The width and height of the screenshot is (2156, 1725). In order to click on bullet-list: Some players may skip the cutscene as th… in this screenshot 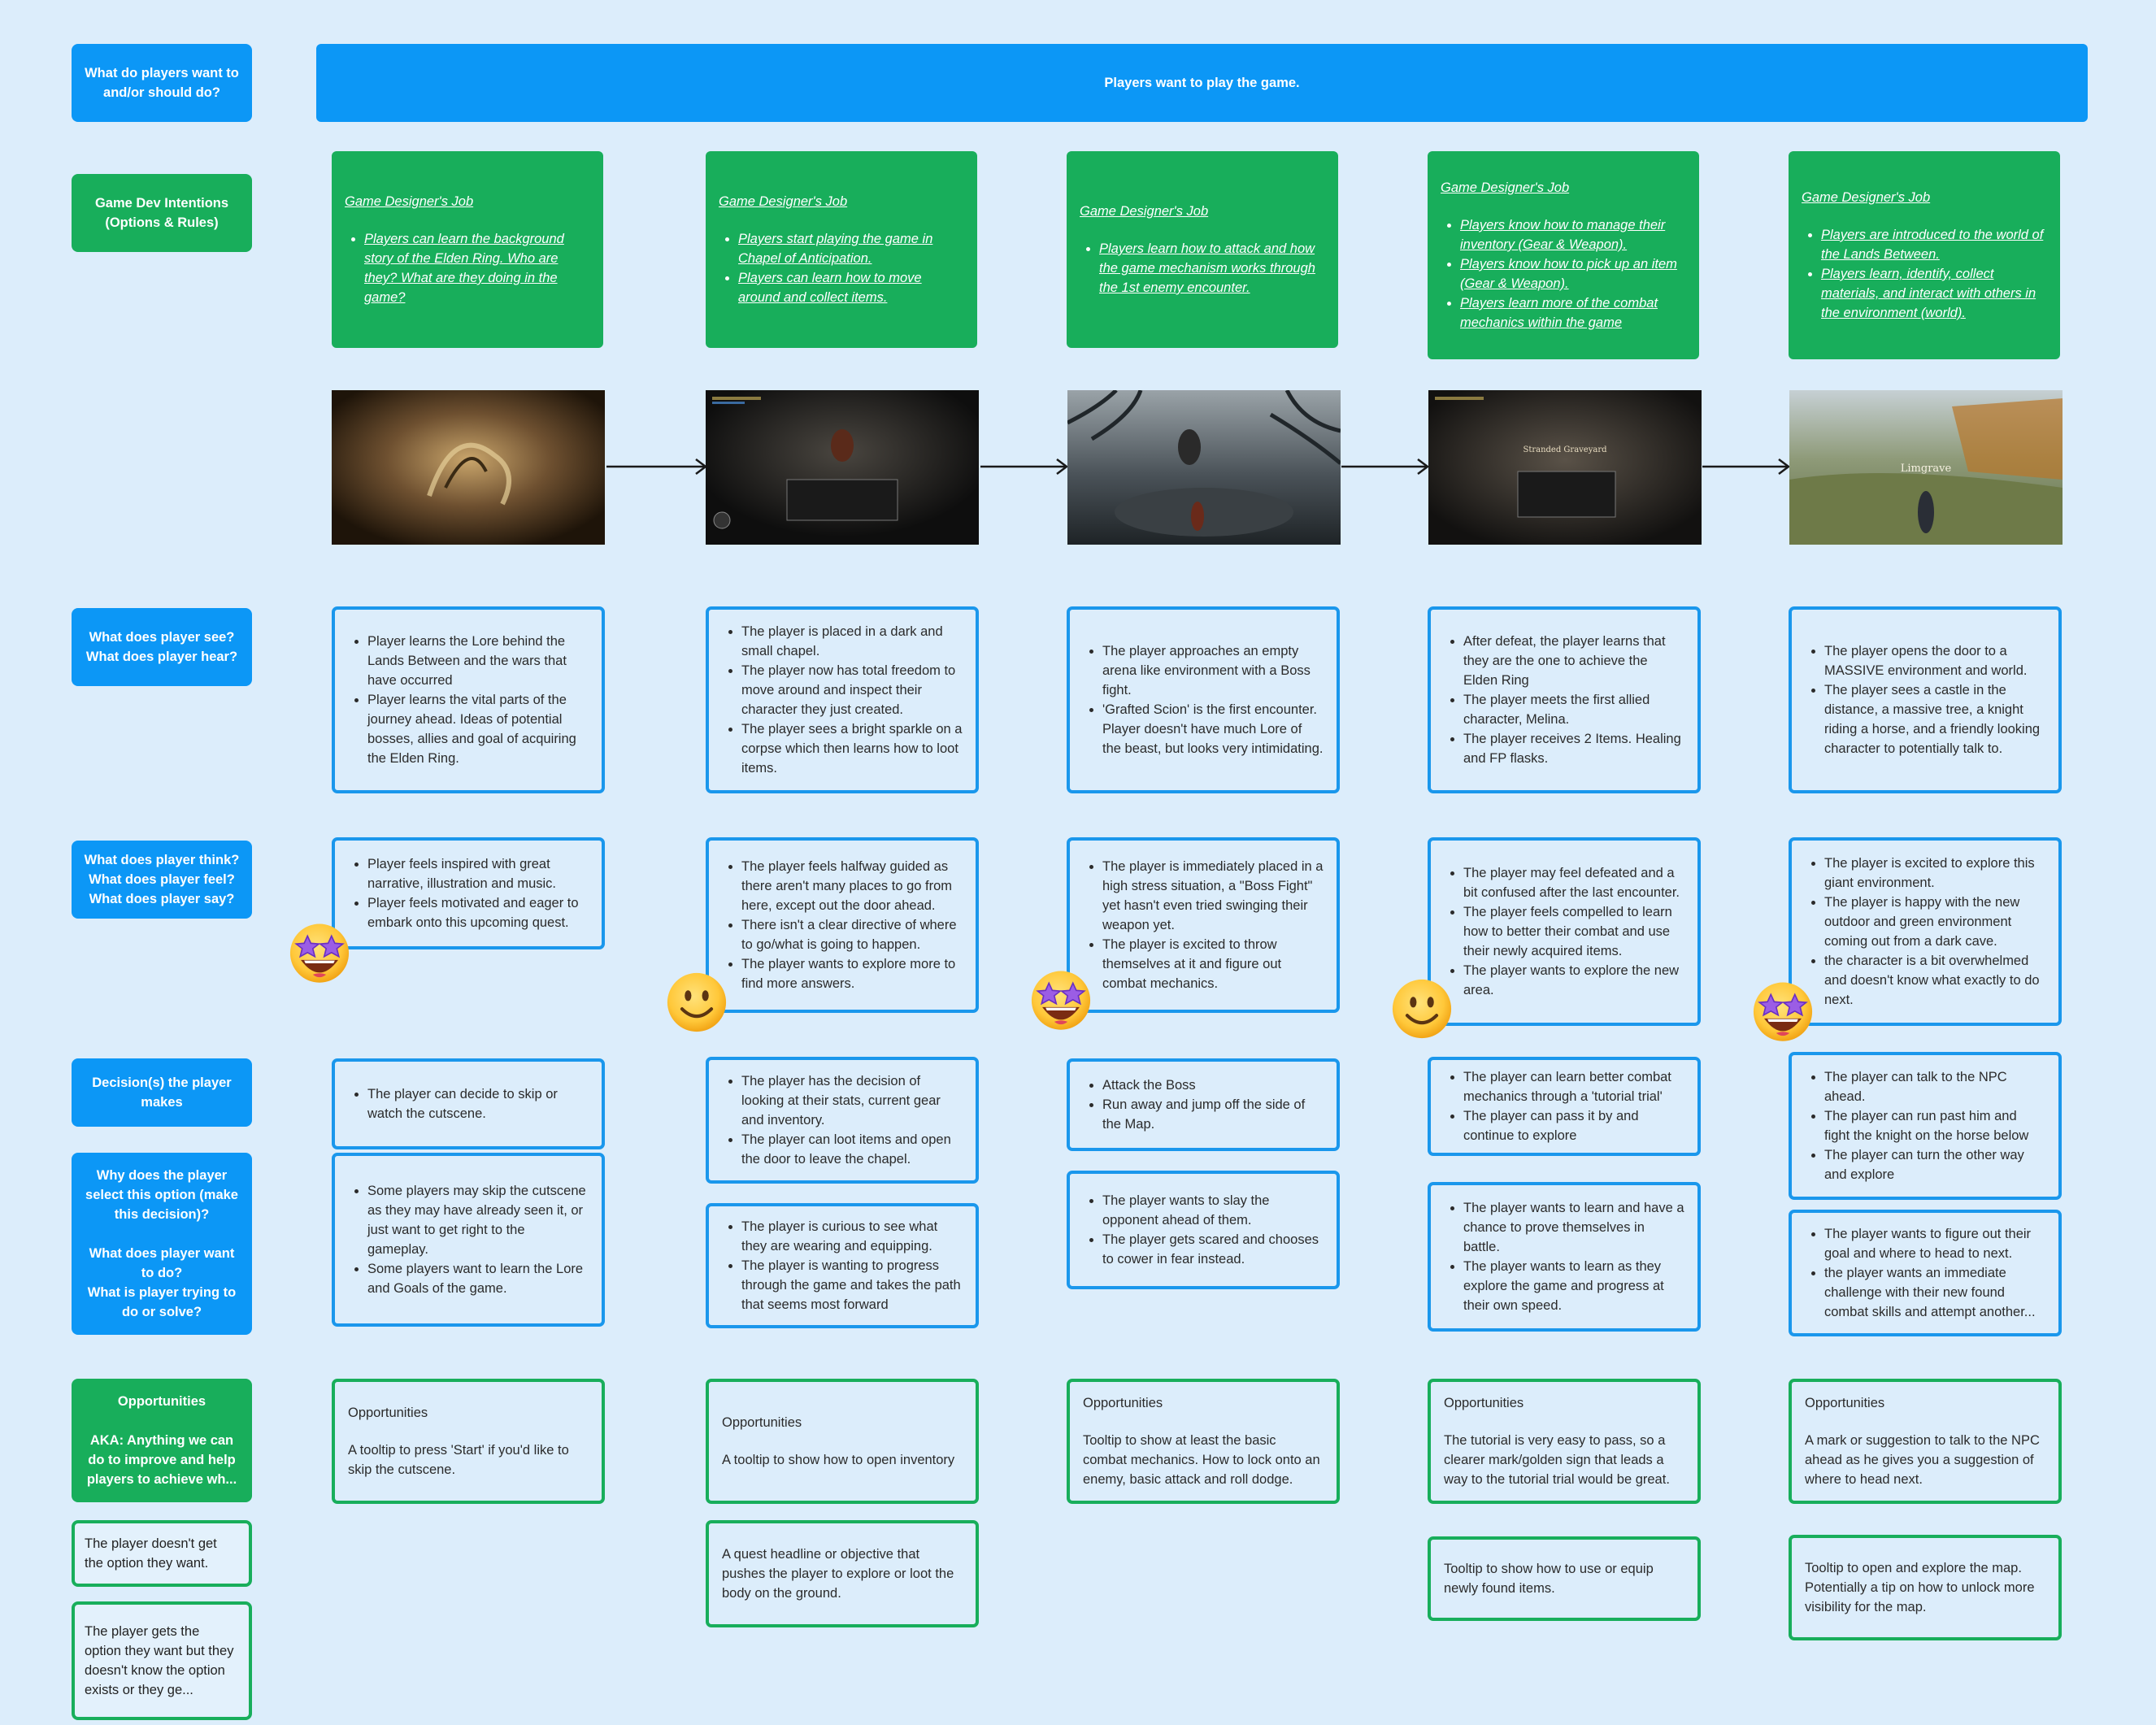, I will do `click(468, 1239)`.